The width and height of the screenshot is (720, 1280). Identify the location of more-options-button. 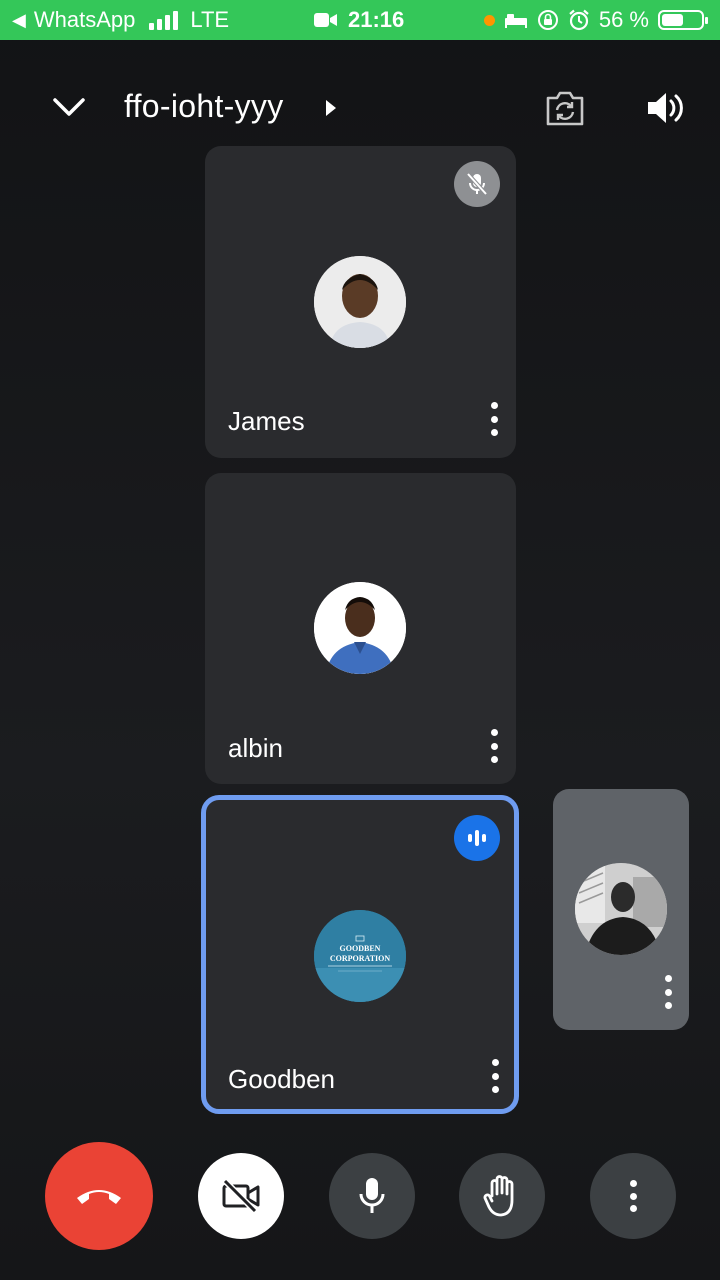
(633, 1196).